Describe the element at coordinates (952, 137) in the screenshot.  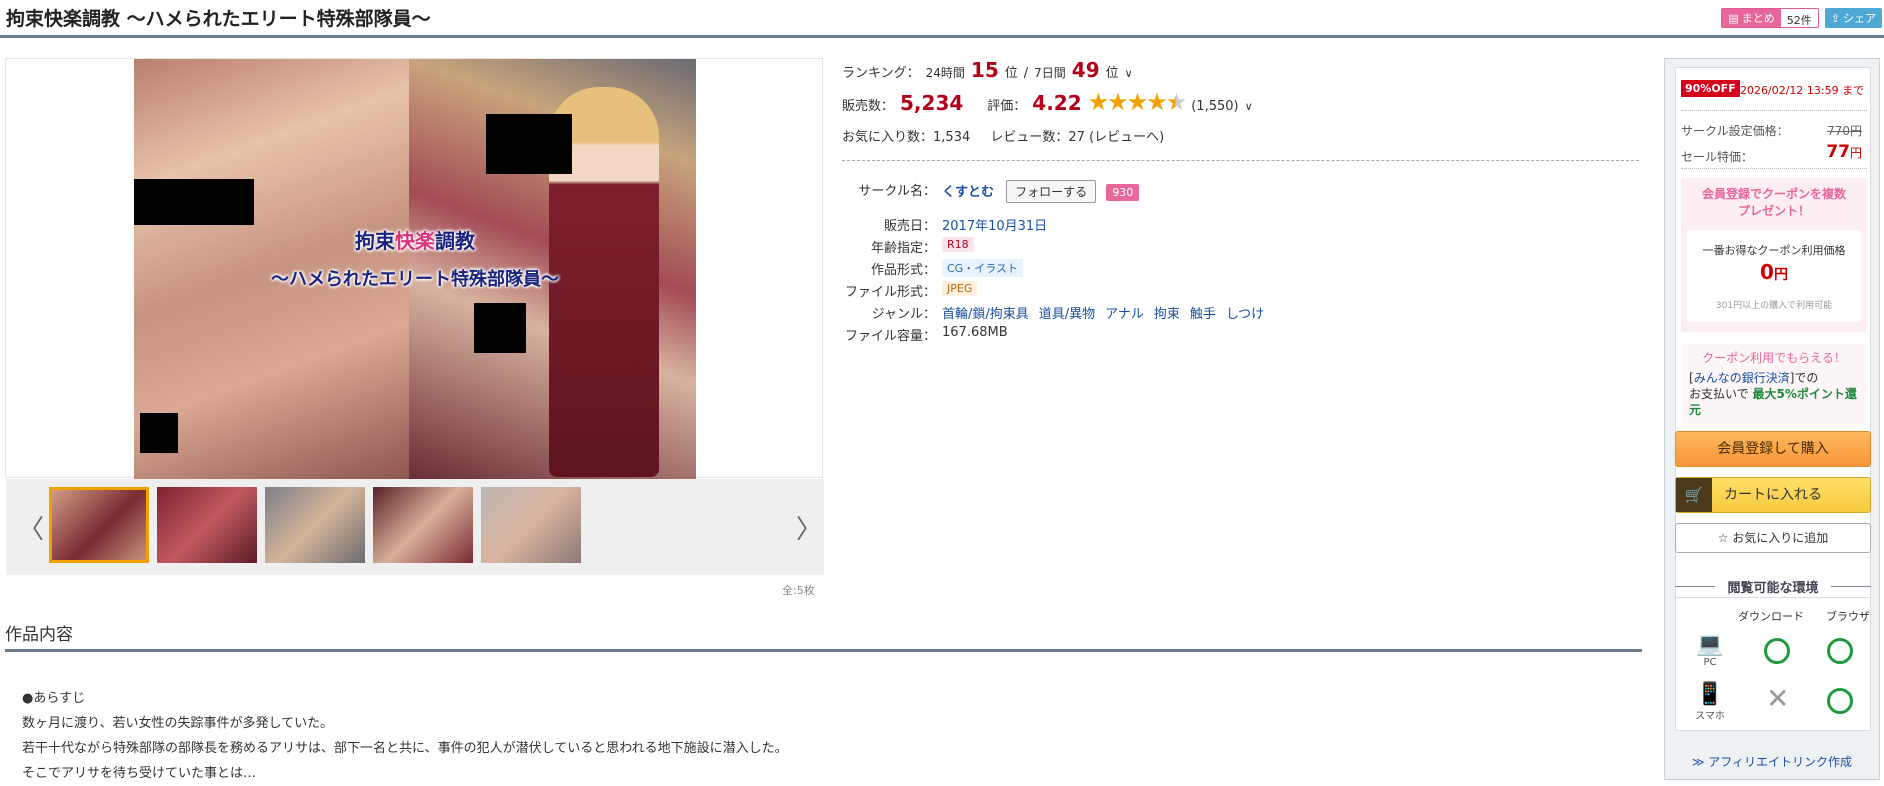
I see `fav-count: 1,534` at that location.